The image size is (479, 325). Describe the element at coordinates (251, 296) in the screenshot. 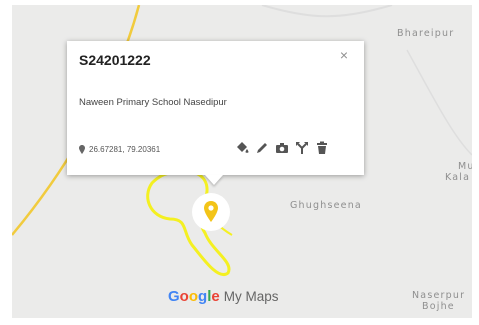

I see `my-maps-text: My Maps` at that location.